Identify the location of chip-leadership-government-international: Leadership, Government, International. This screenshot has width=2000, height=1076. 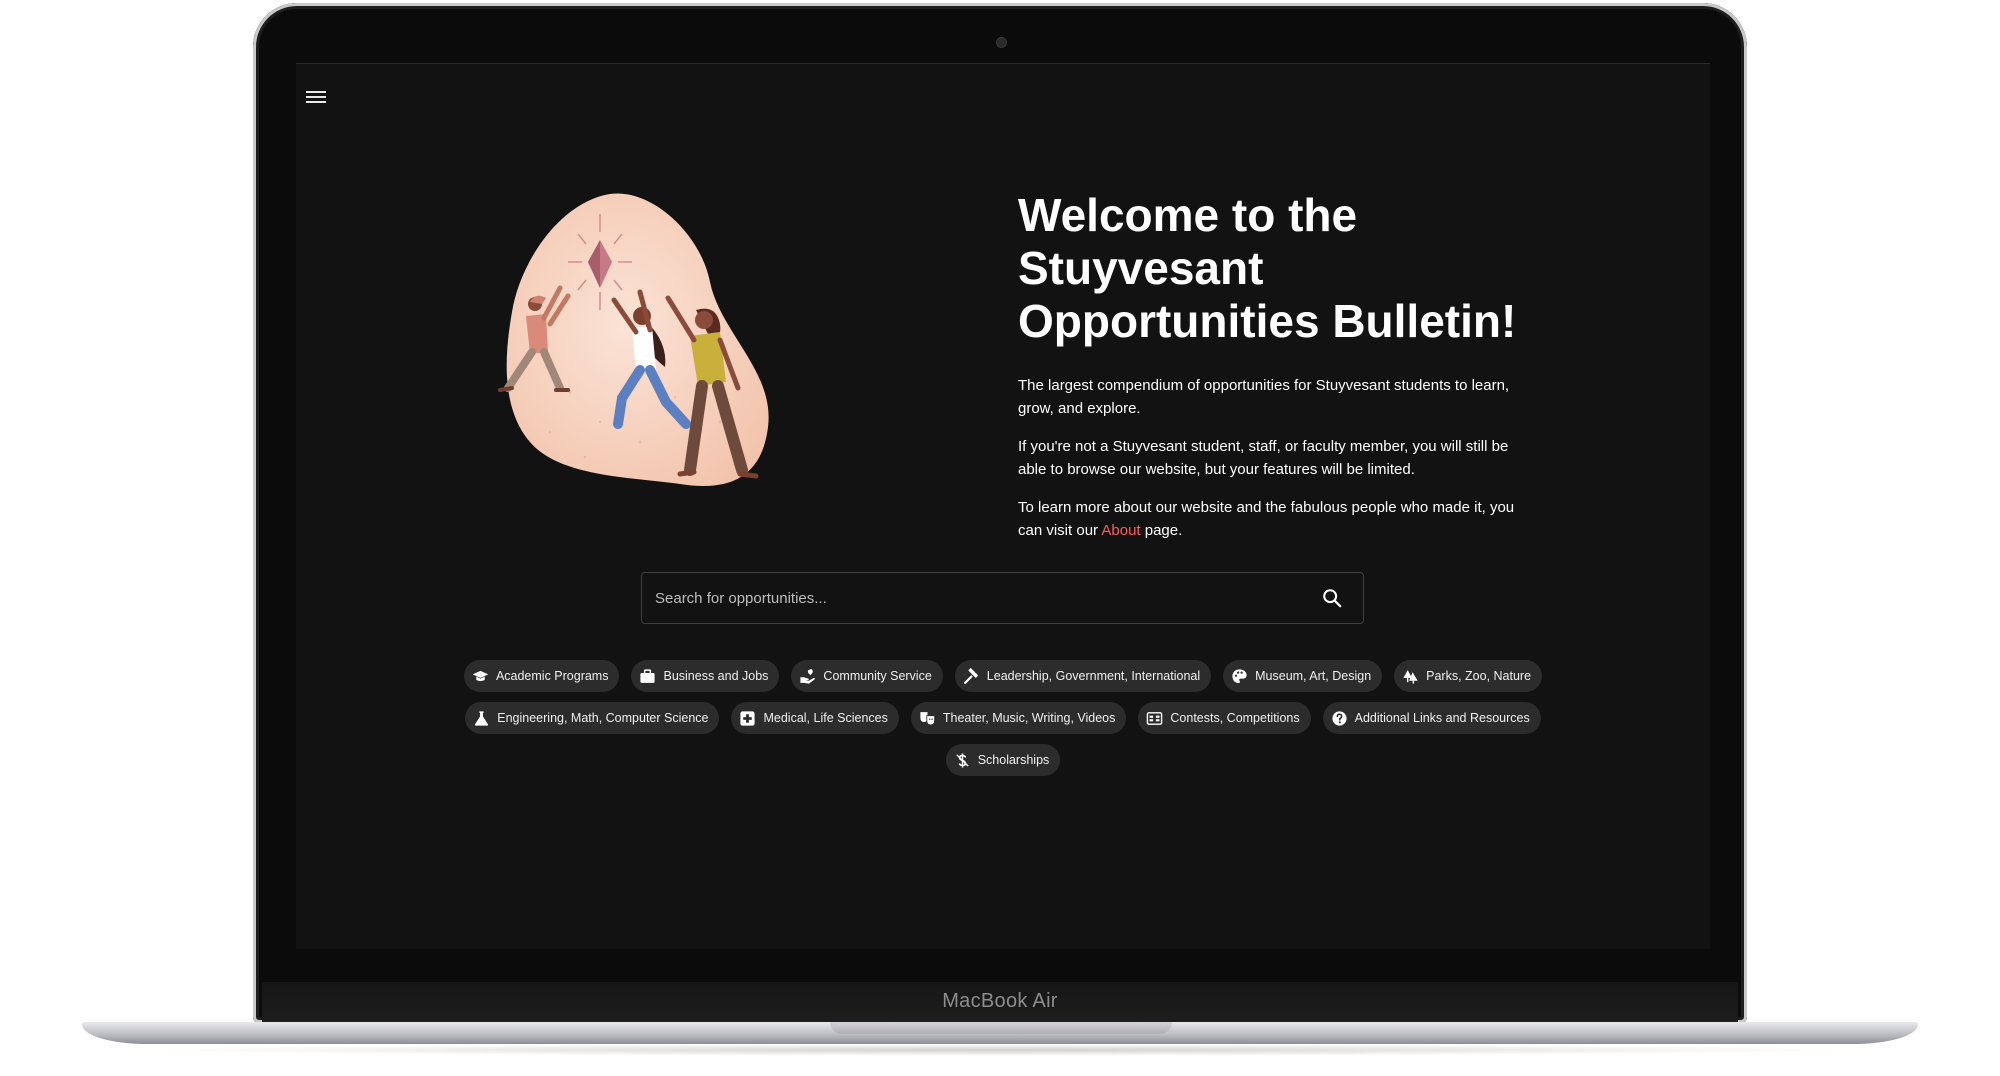
(1083, 676).